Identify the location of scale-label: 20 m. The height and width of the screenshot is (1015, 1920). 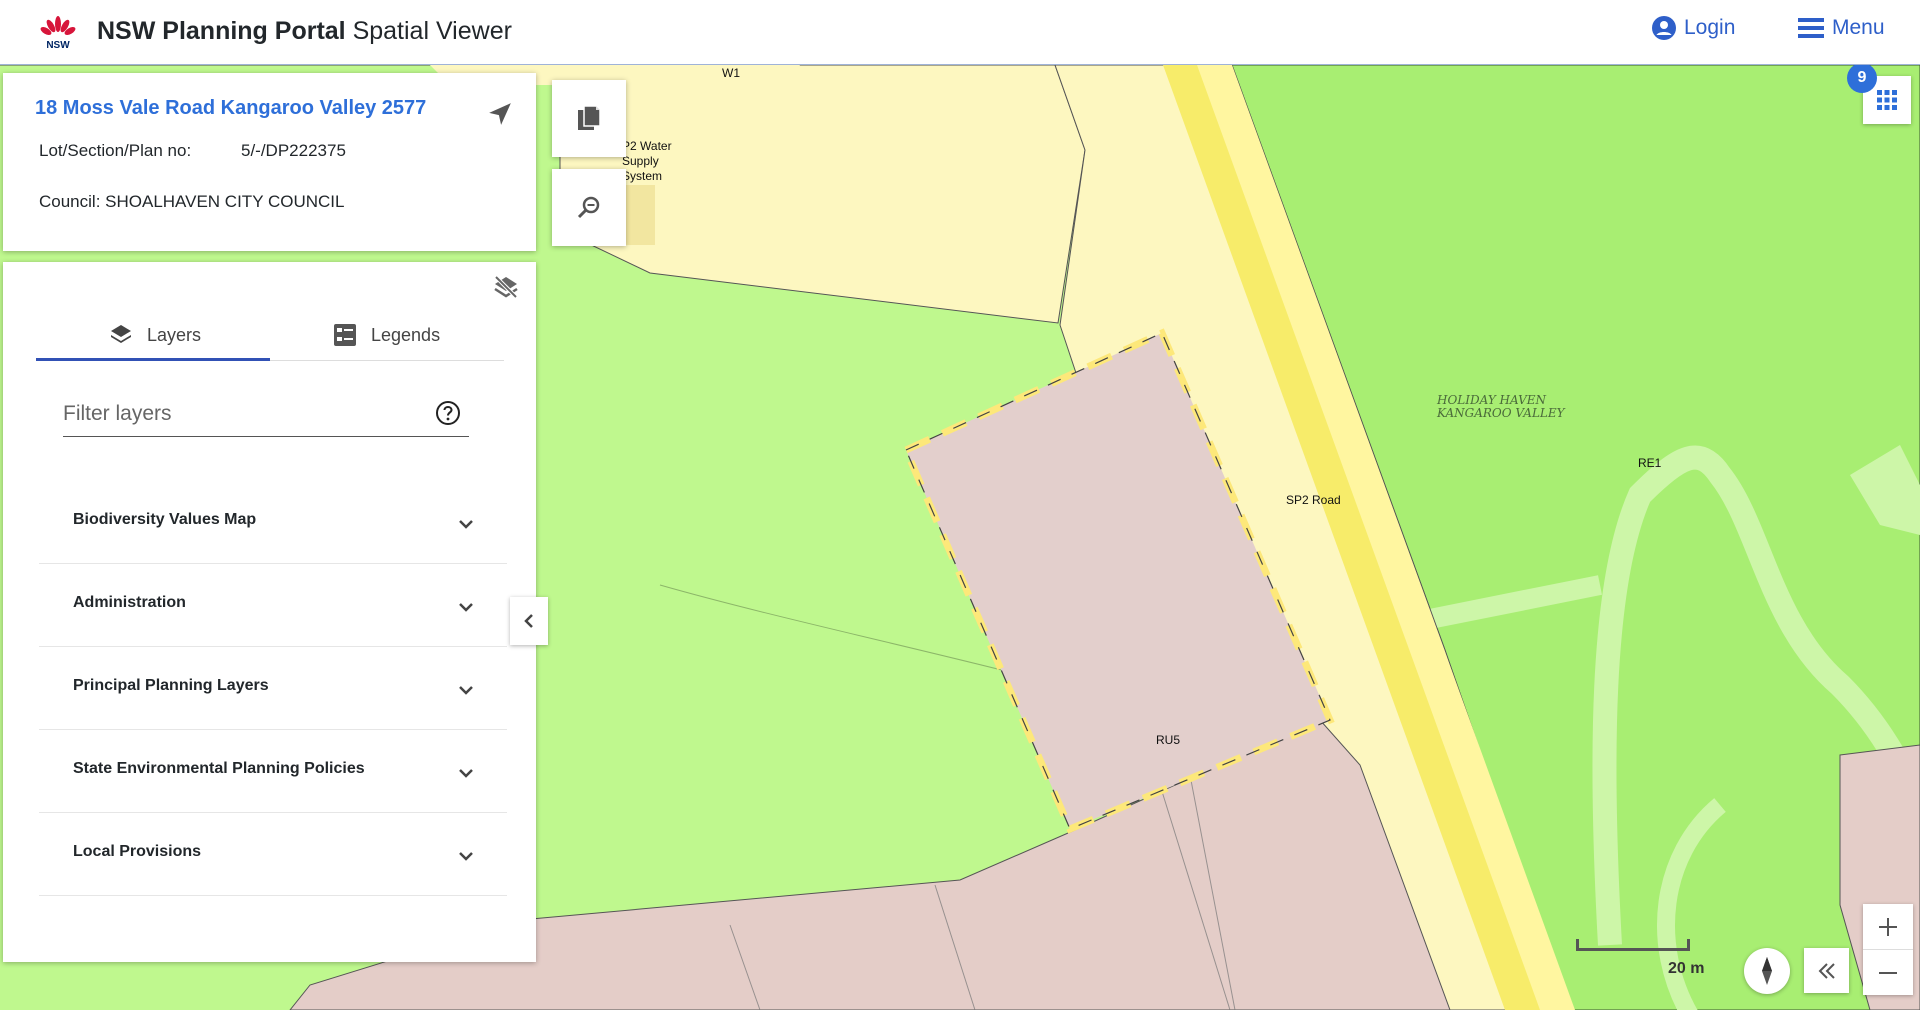
(1686, 968).